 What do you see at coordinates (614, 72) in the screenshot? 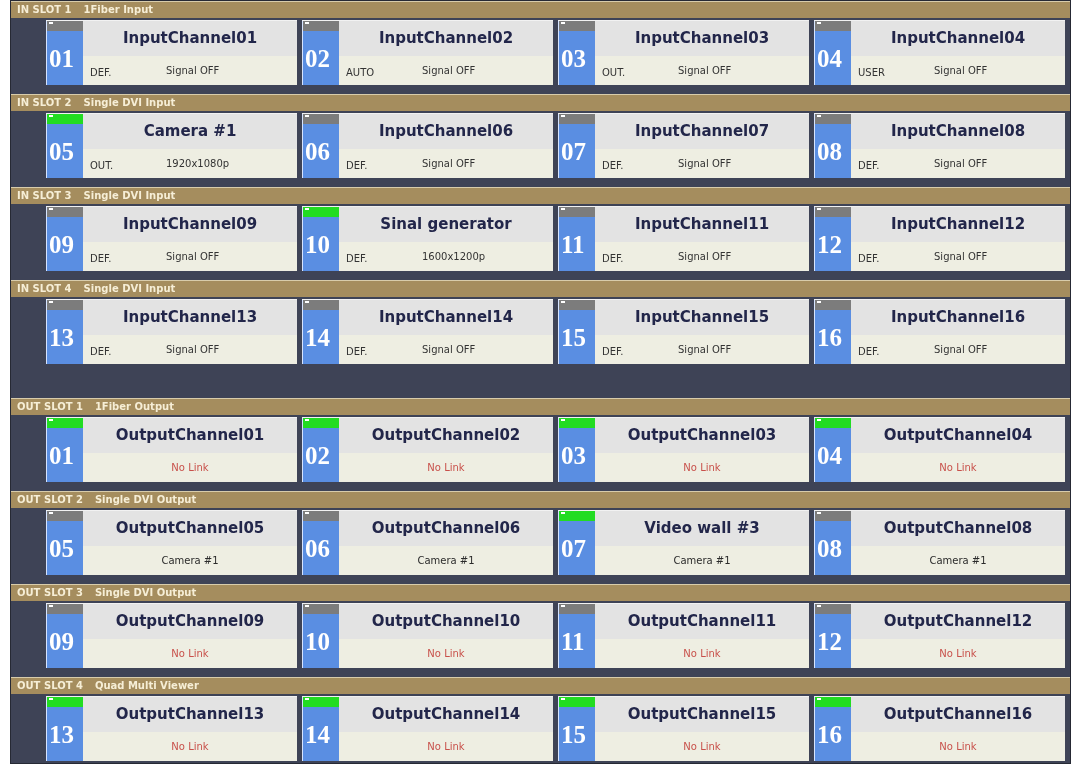
I see `channel-mode: OUT.` at bounding box center [614, 72].